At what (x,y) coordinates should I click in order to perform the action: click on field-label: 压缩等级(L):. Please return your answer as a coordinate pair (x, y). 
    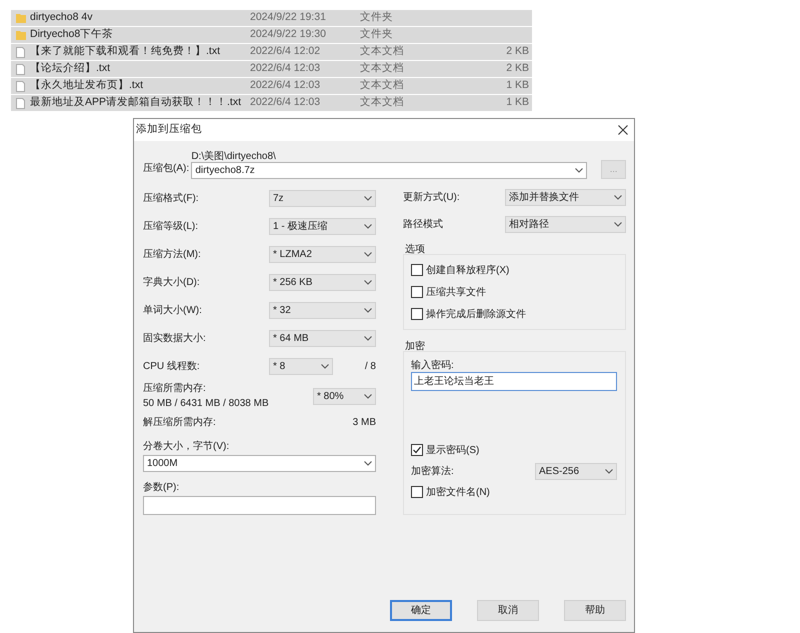
    Looking at the image, I should click on (171, 227).